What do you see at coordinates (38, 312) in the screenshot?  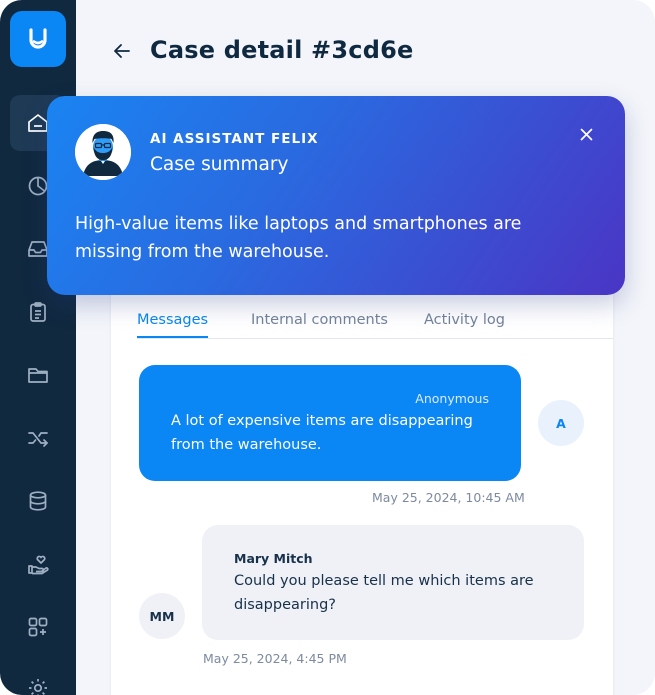 I see `clipboard-icon` at bounding box center [38, 312].